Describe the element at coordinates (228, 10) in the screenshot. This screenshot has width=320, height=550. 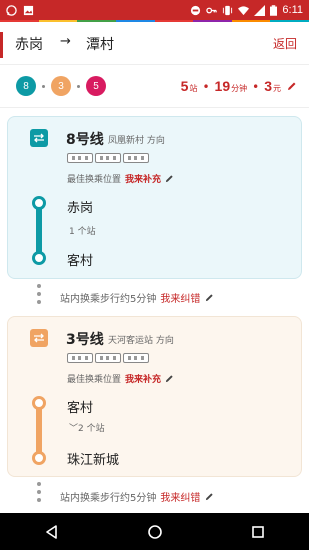
I see `vibrate-icon` at that location.